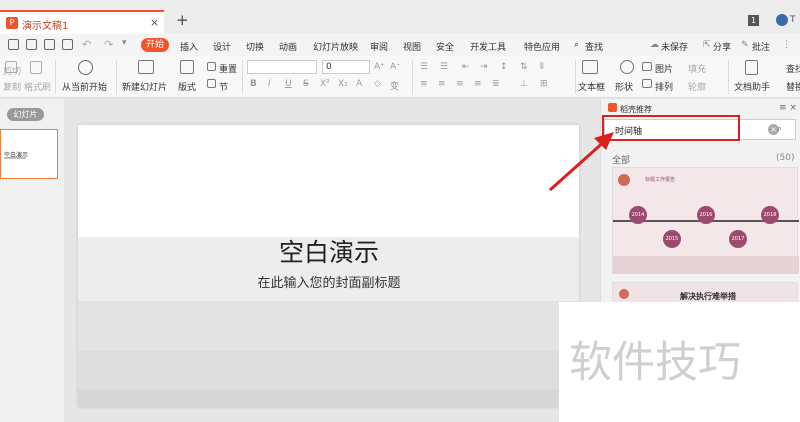 The width and height of the screenshot is (800, 422). I want to click on line-spacing-icon: ↕, so click(504, 67).